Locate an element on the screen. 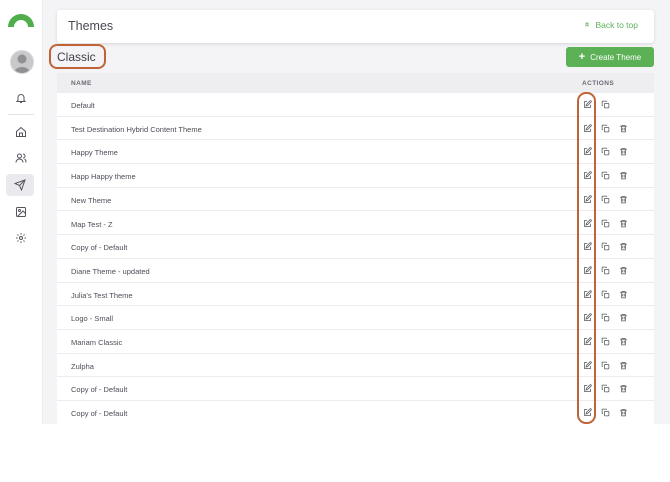 The height and width of the screenshot is (482, 670). table-row: Happ Happy theme is located at coordinates (355, 176).